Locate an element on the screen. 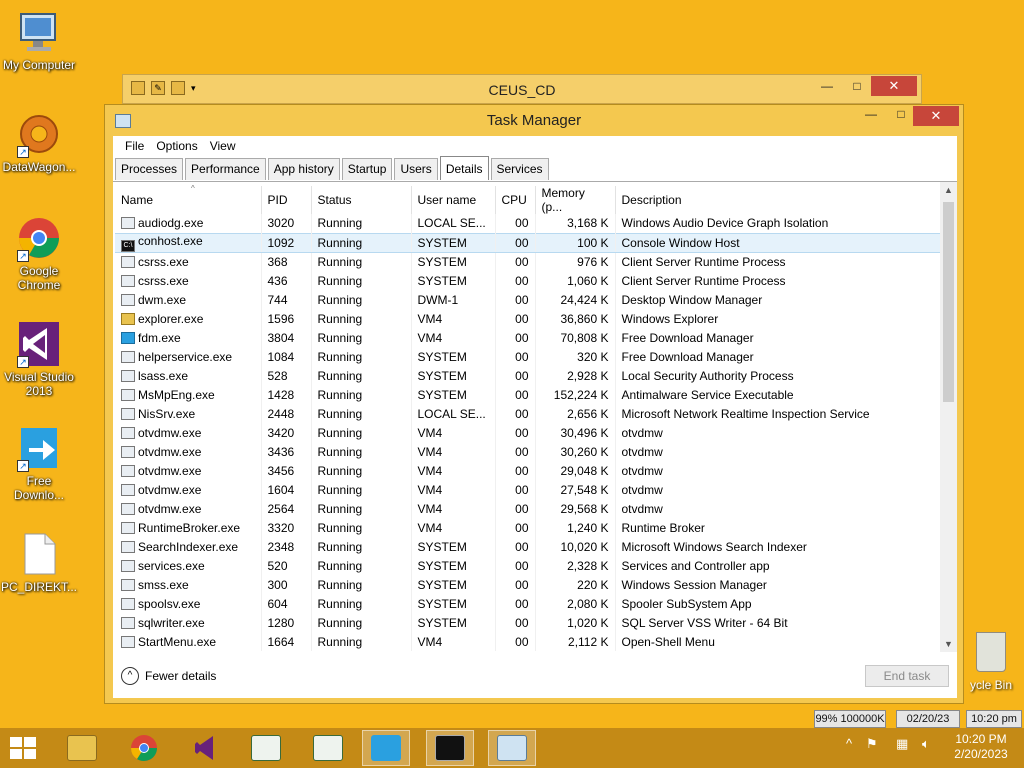 Image resolution: width=1024 pixels, height=768 pixels. taskbar-fdm is located at coordinates (386, 748).